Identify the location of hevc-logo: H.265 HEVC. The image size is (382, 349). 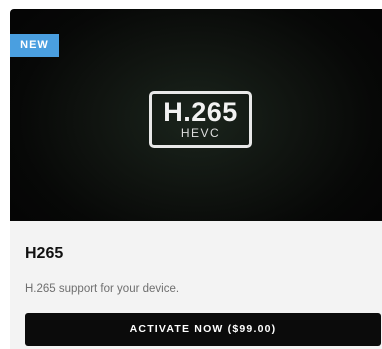
(200, 119).